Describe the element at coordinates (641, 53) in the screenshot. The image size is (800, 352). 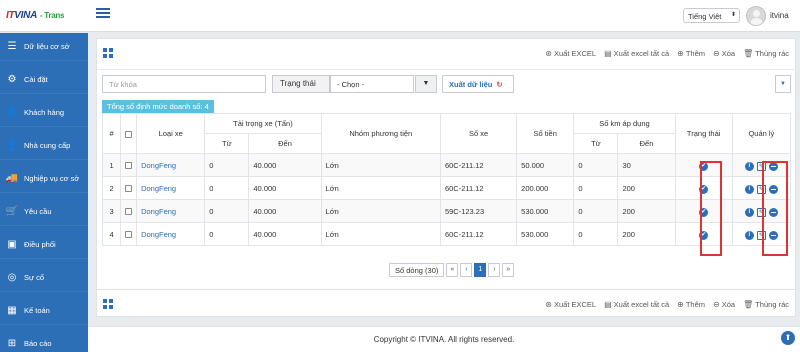
I see `export-excel-all-label: Xuất excel tất cả` at that location.